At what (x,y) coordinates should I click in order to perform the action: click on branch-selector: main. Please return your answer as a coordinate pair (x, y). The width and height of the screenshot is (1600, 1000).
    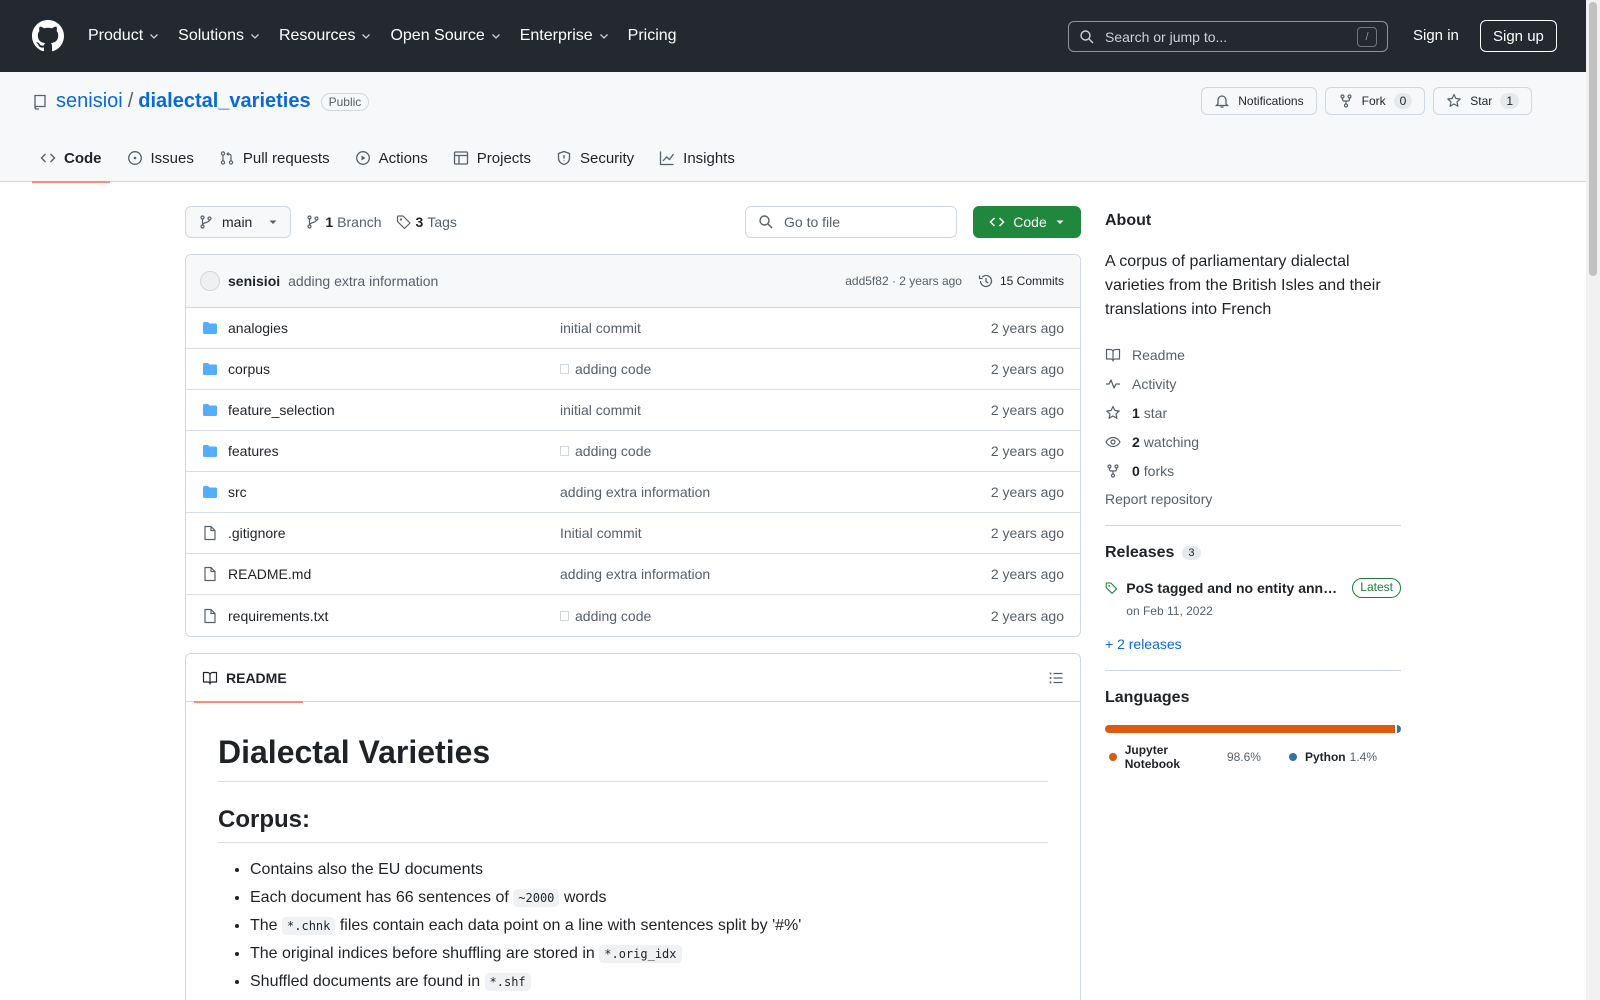
    Looking at the image, I should click on (238, 222).